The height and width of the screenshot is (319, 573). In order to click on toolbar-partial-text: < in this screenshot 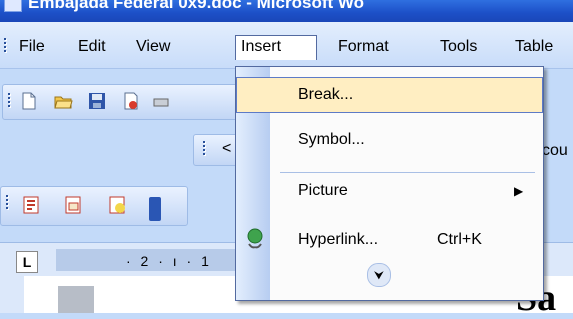, I will do `click(227, 148)`.